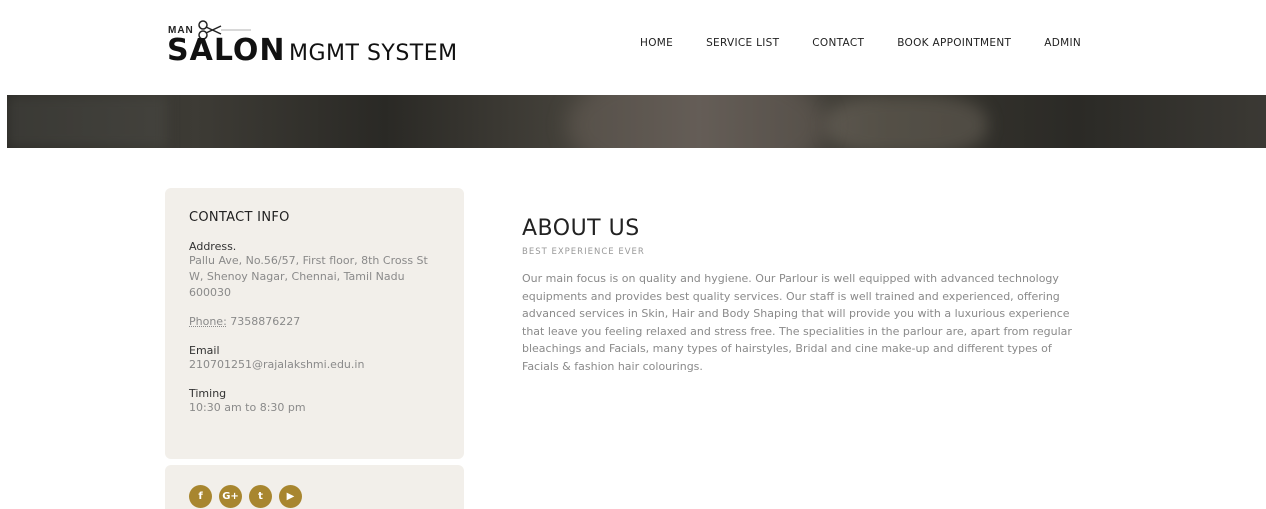  What do you see at coordinates (290, 496) in the screenshot?
I see `youtube-icon: ▶` at bounding box center [290, 496].